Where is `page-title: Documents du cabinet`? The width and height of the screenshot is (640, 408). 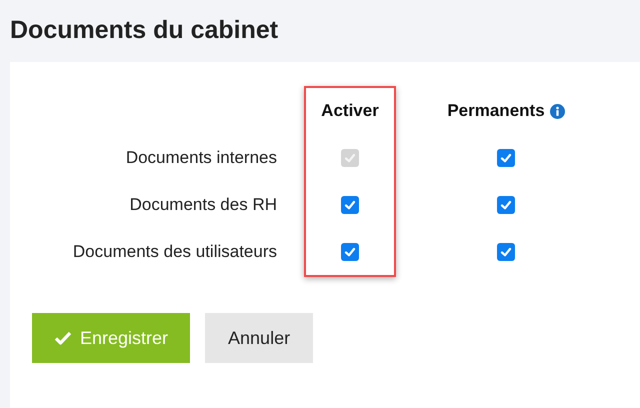 page-title: Documents du cabinet is located at coordinates (144, 30).